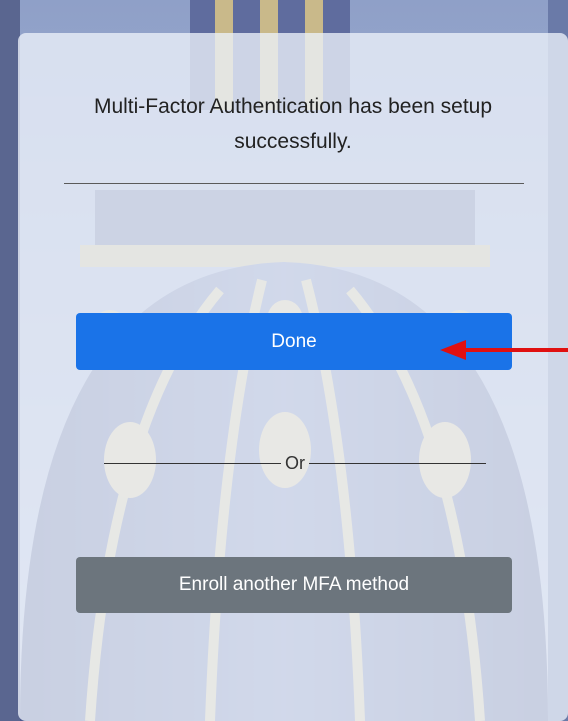  I want to click on message-divider, so click(294, 183).